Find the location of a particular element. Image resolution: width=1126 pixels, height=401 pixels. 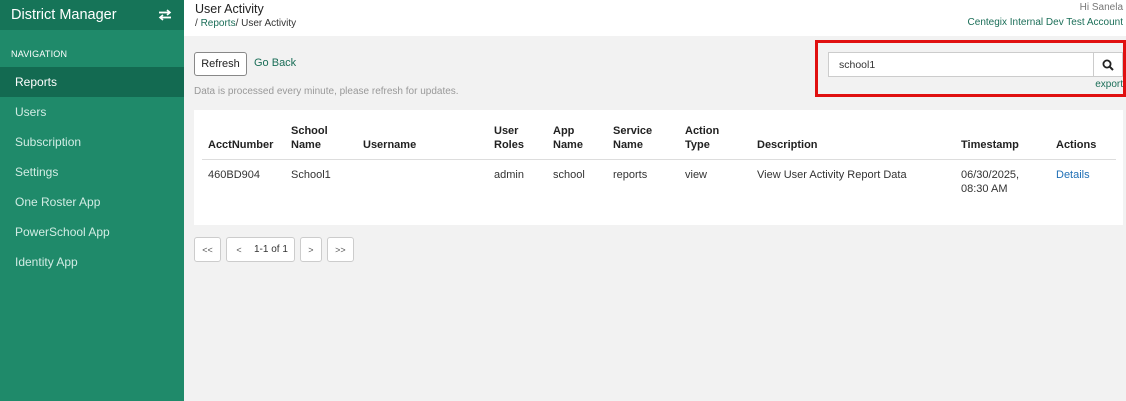

timestamp-date: 06/30/2025, is located at coordinates (990, 175).